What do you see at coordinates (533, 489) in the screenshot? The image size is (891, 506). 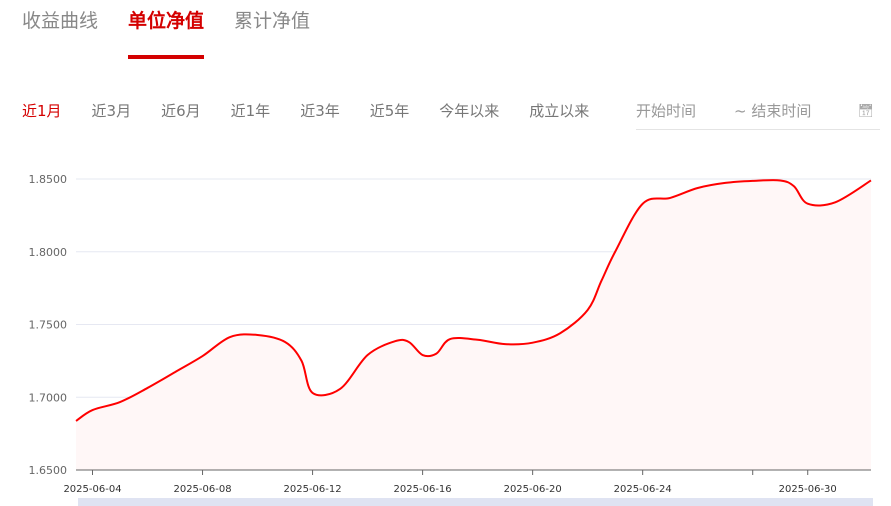 I see `x-tick-label: 2025-06-20` at bounding box center [533, 489].